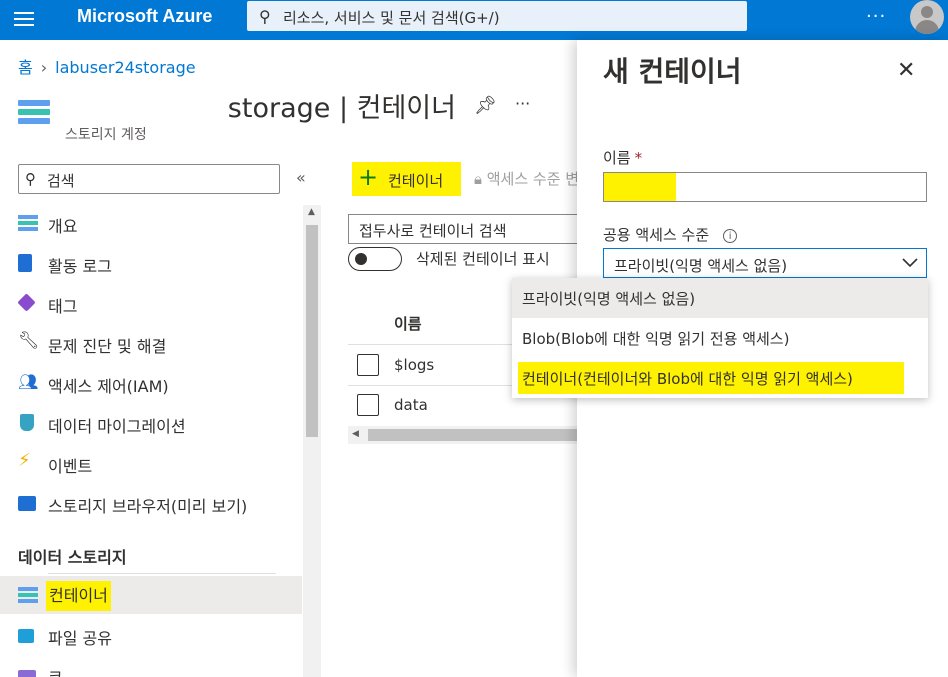 The width and height of the screenshot is (948, 677). What do you see at coordinates (876, 16) in the screenshot?
I see `more-options-icon: ···` at bounding box center [876, 16].